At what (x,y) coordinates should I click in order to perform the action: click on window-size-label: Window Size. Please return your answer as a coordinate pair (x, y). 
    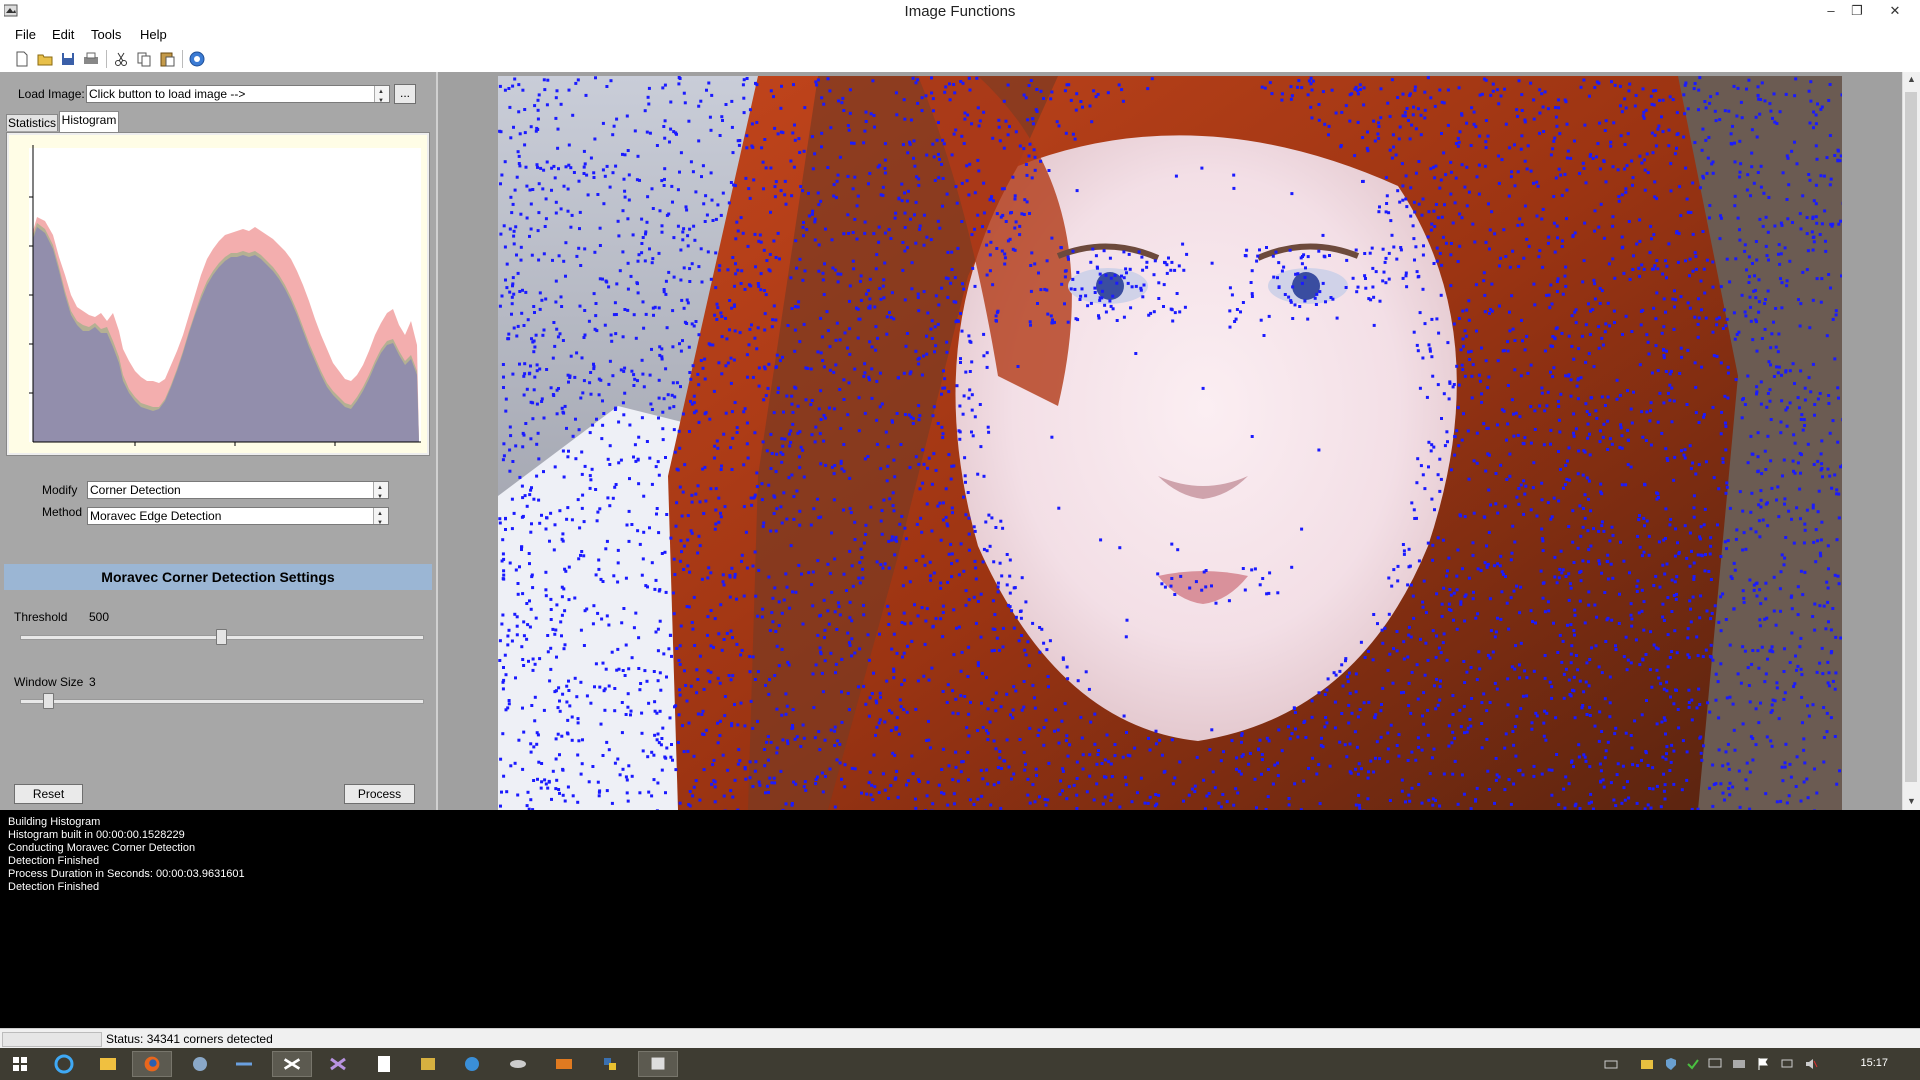
    Looking at the image, I should click on (49, 682).